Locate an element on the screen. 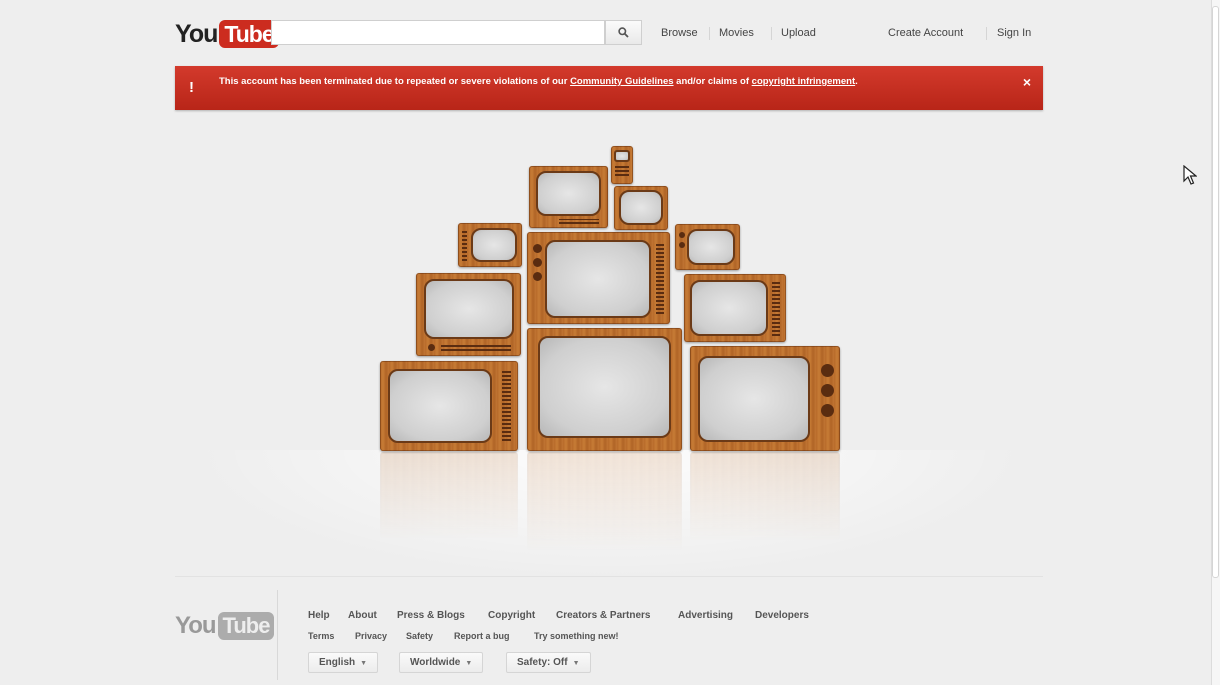 This screenshot has width=1220, height=685. location-value: Worldwide is located at coordinates (435, 662).